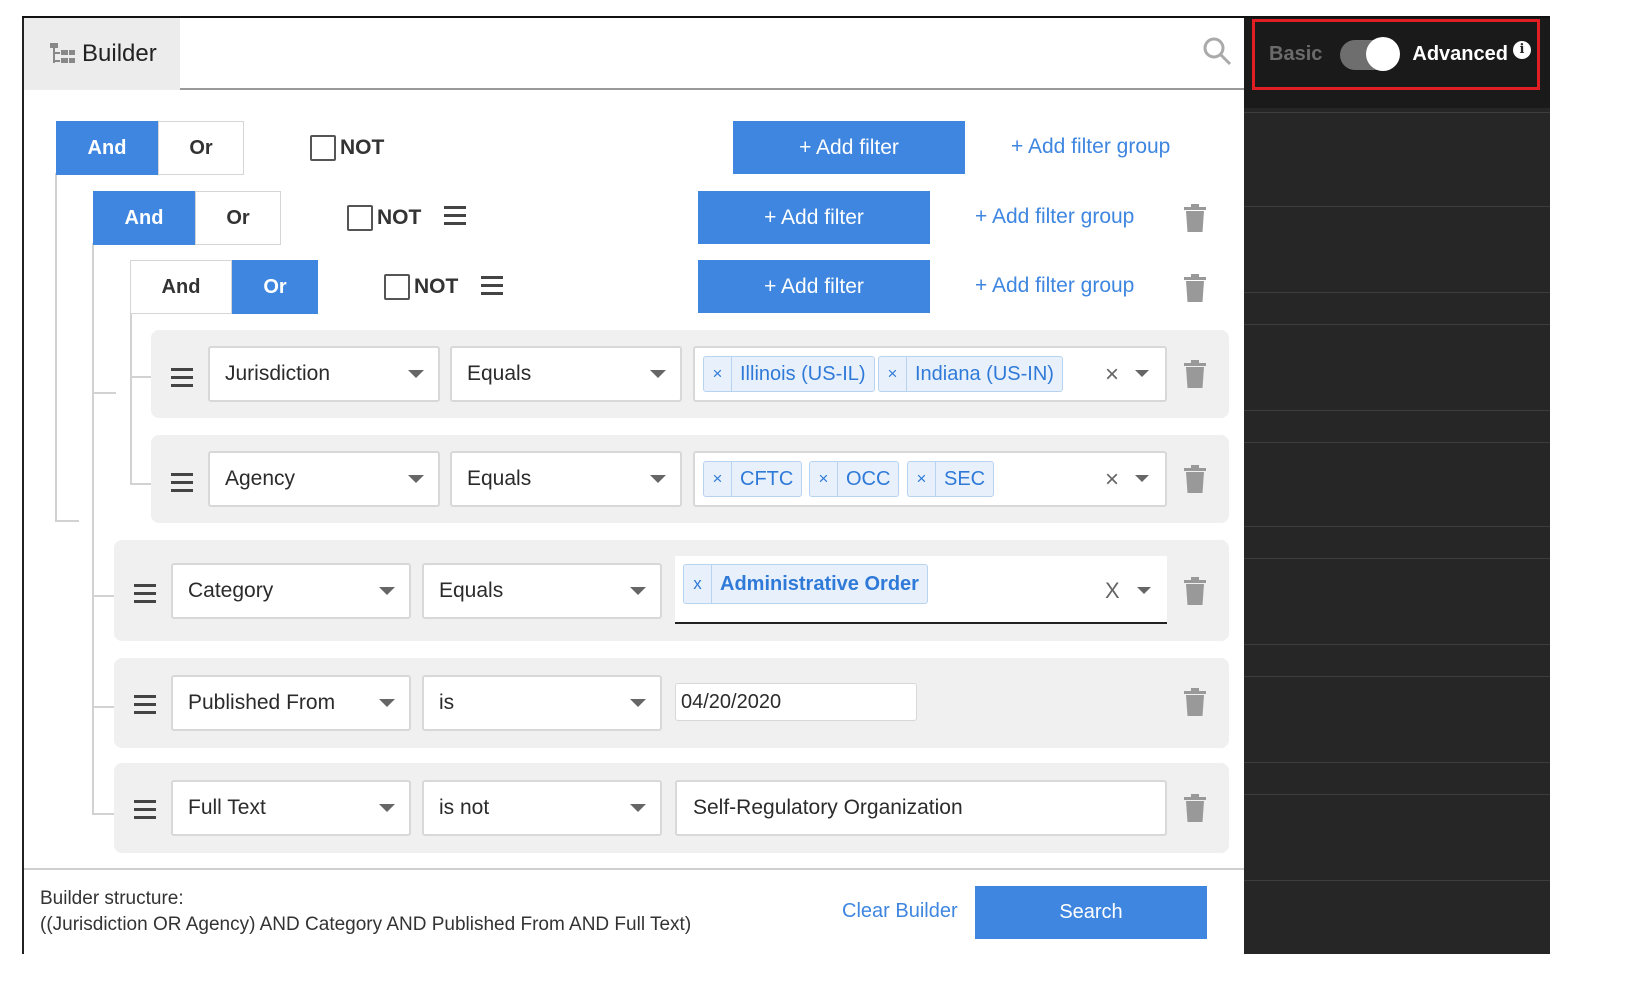  What do you see at coordinates (1195, 702) in the screenshot?
I see `filter-3-trash-icon` at bounding box center [1195, 702].